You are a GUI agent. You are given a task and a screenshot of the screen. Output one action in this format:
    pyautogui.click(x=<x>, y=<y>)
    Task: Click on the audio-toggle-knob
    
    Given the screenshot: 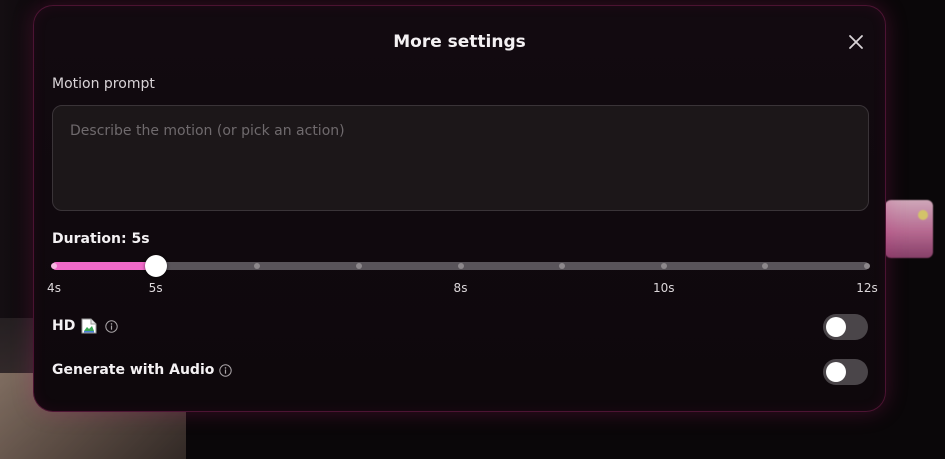 What is the action you would take?
    pyautogui.click(x=836, y=372)
    